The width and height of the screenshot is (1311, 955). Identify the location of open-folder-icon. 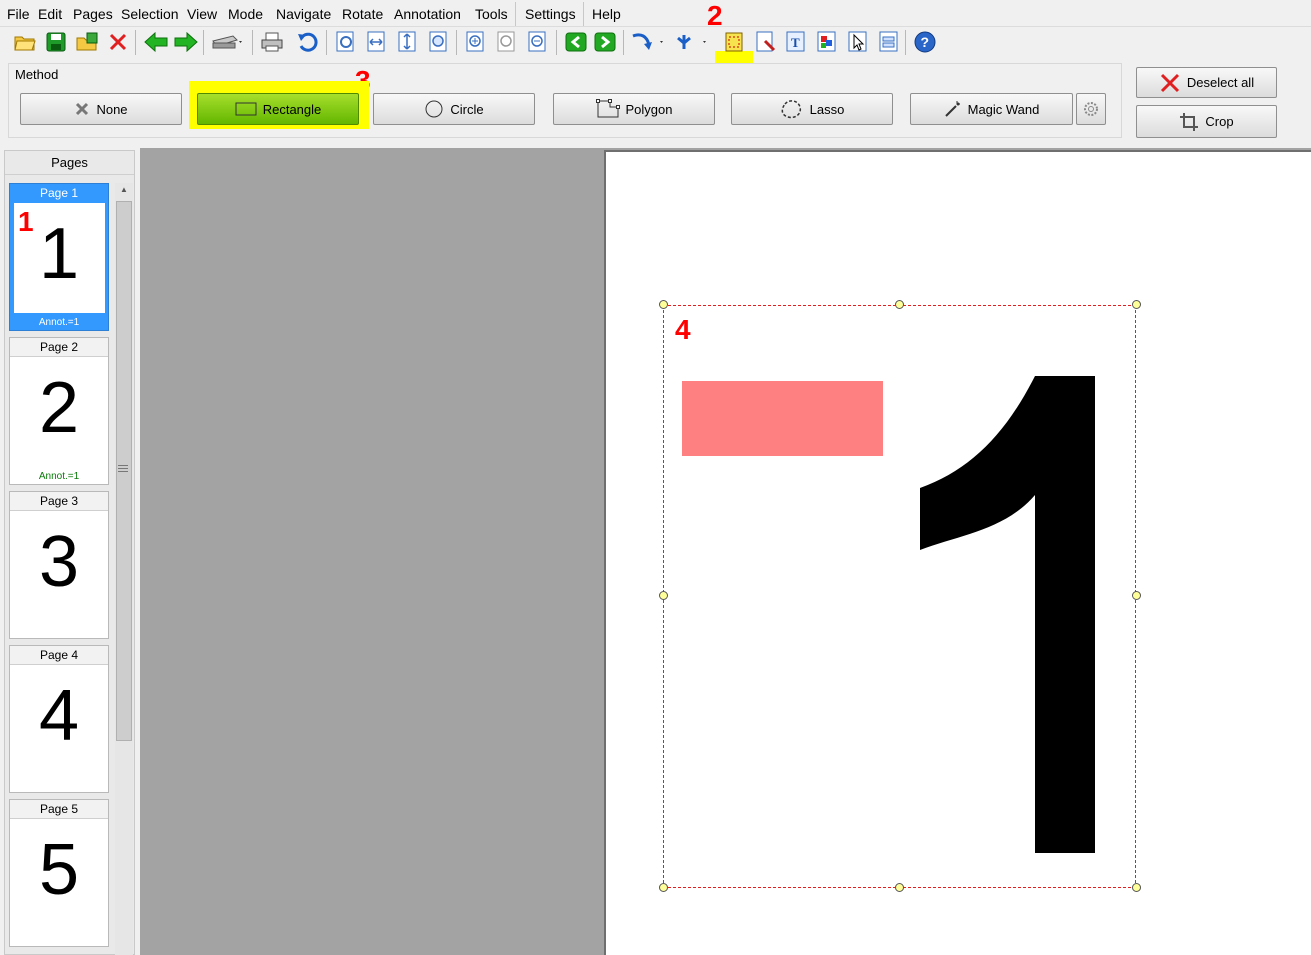
(25, 42).